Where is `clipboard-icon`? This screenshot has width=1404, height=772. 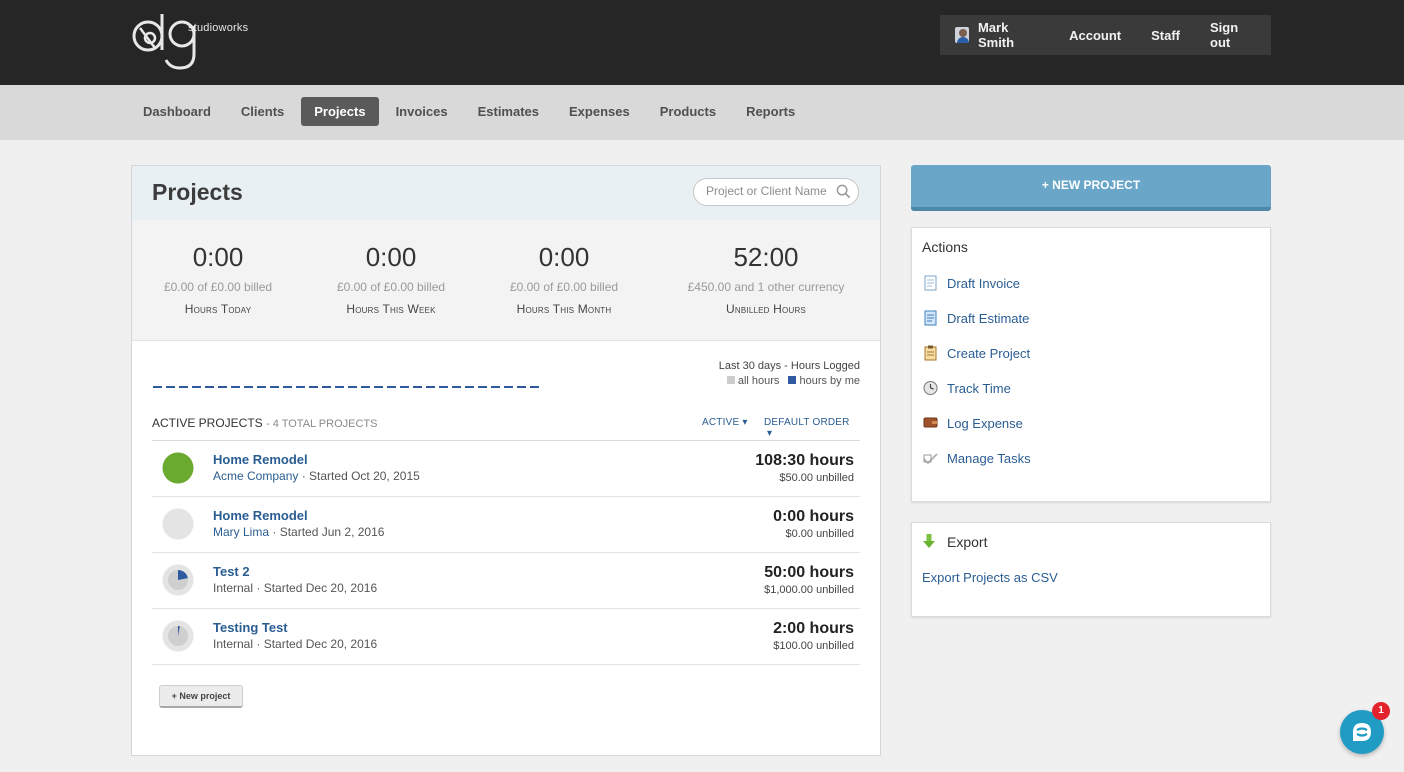
clipboard-icon is located at coordinates (930, 353).